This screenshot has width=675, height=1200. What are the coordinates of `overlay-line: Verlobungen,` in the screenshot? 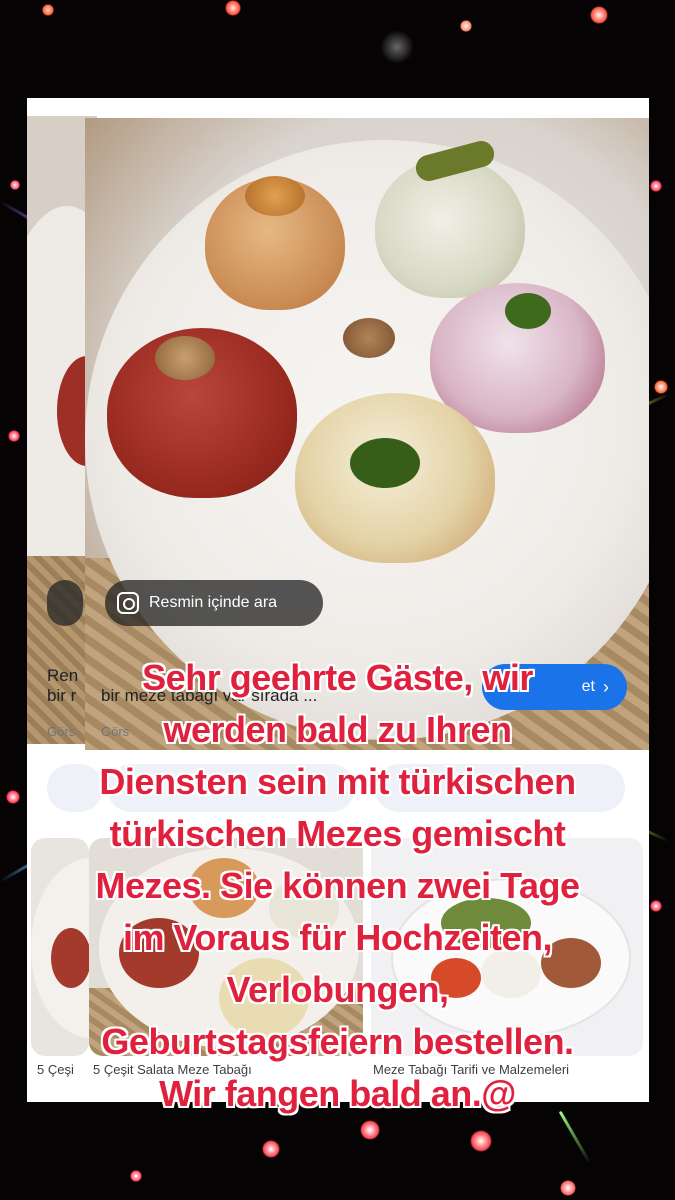 It's located at (337, 989).